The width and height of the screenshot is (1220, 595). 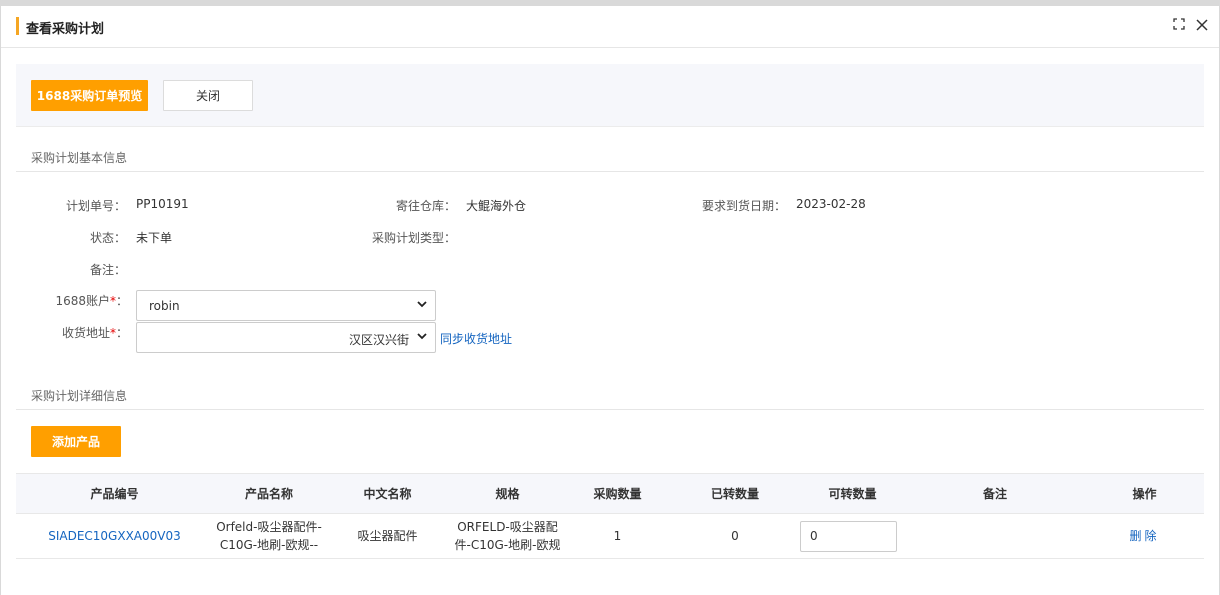 I want to click on detail-section-title: 采购计划详细信息, so click(x=79, y=396).